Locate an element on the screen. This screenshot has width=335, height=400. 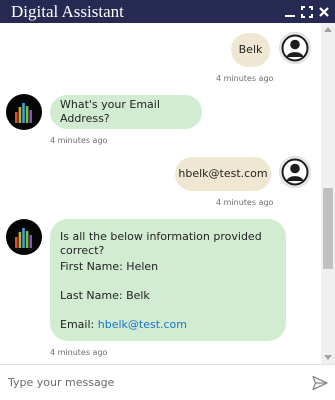
email-link: hbelk@test.com is located at coordinates (142, 324).